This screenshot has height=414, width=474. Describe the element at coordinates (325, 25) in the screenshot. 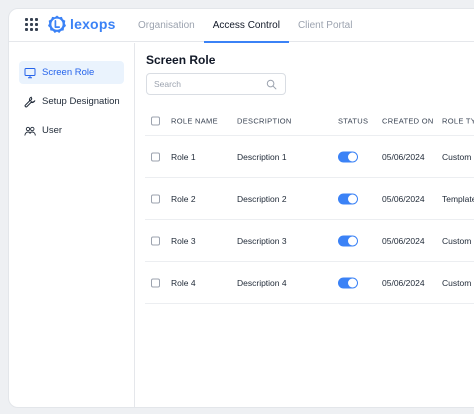

I see `tab-client-portal: Client Portal` at that location.